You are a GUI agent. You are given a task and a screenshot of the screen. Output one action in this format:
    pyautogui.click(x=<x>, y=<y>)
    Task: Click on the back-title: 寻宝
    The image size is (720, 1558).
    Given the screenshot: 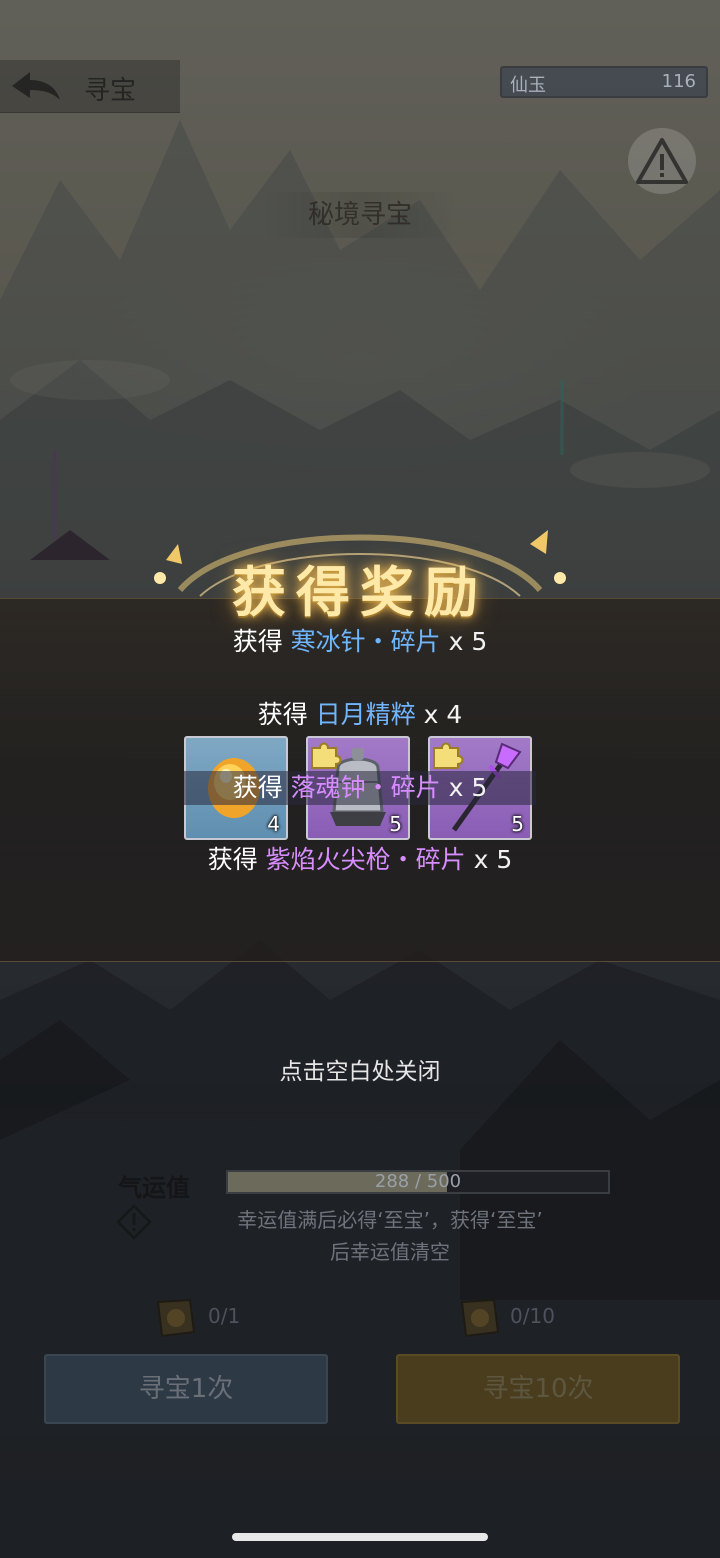 What is the action you would take?
    pyautogui.click(x=110, y=91)
    